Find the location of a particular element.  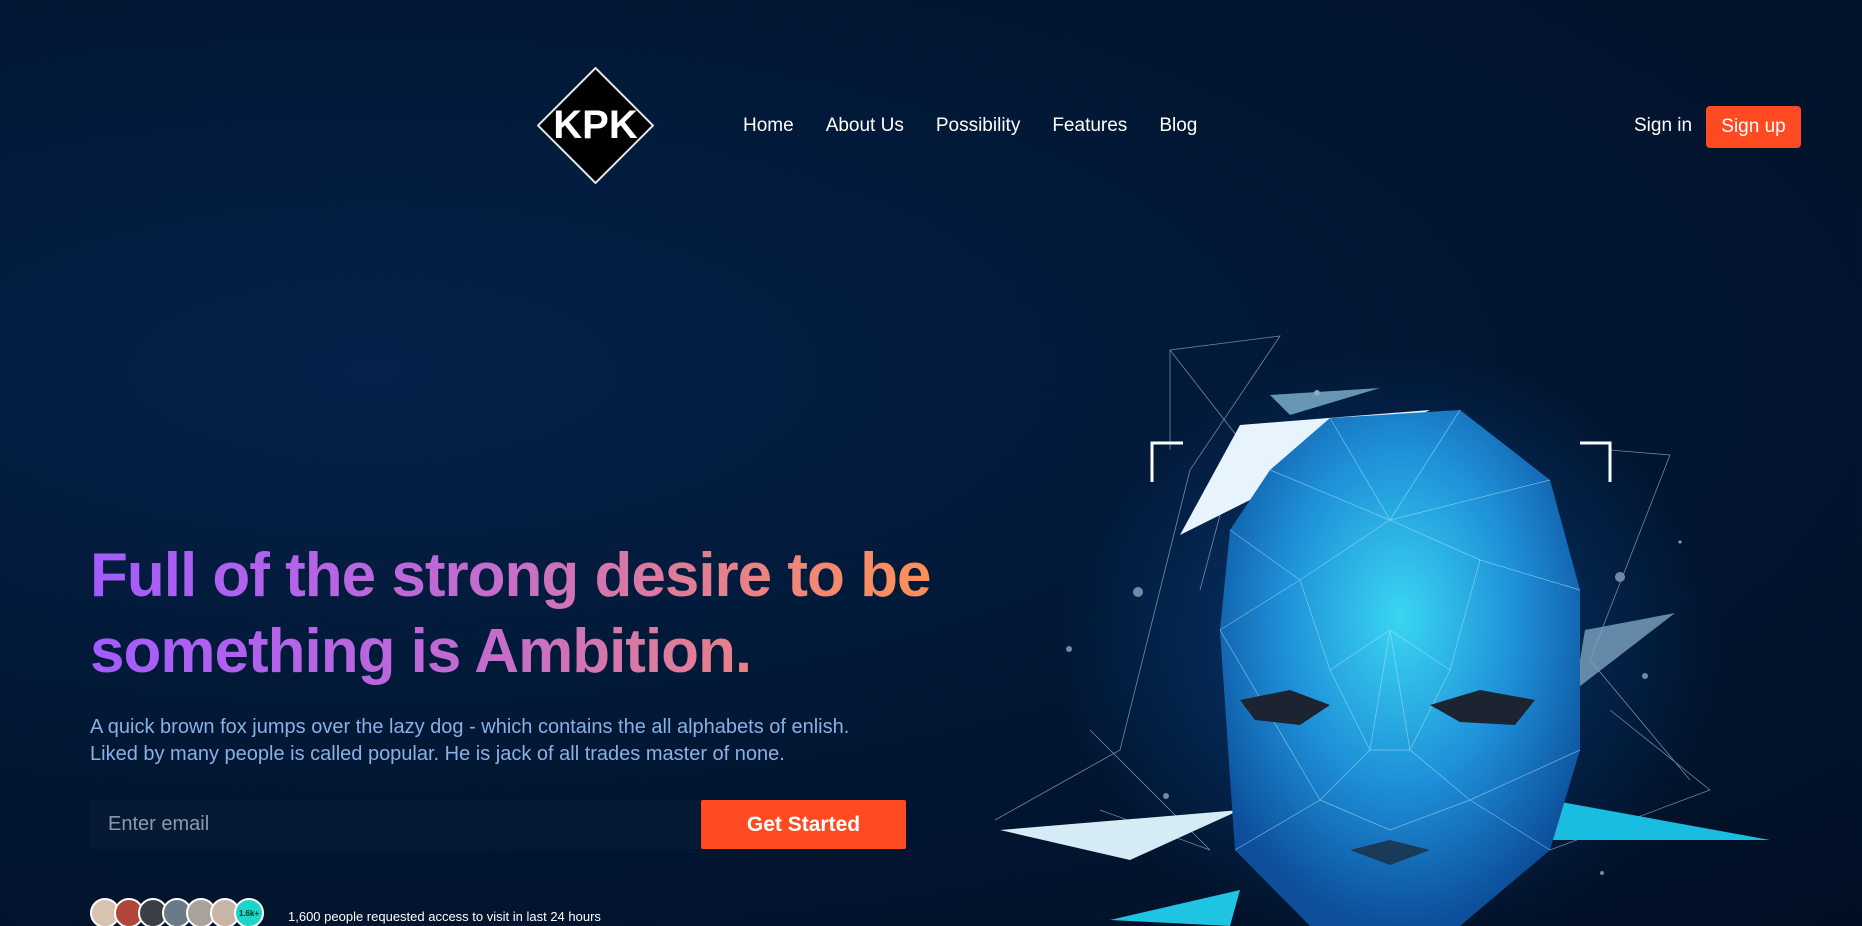

avatar-stack: 1.6k+ is located at coordinates (177, 912).